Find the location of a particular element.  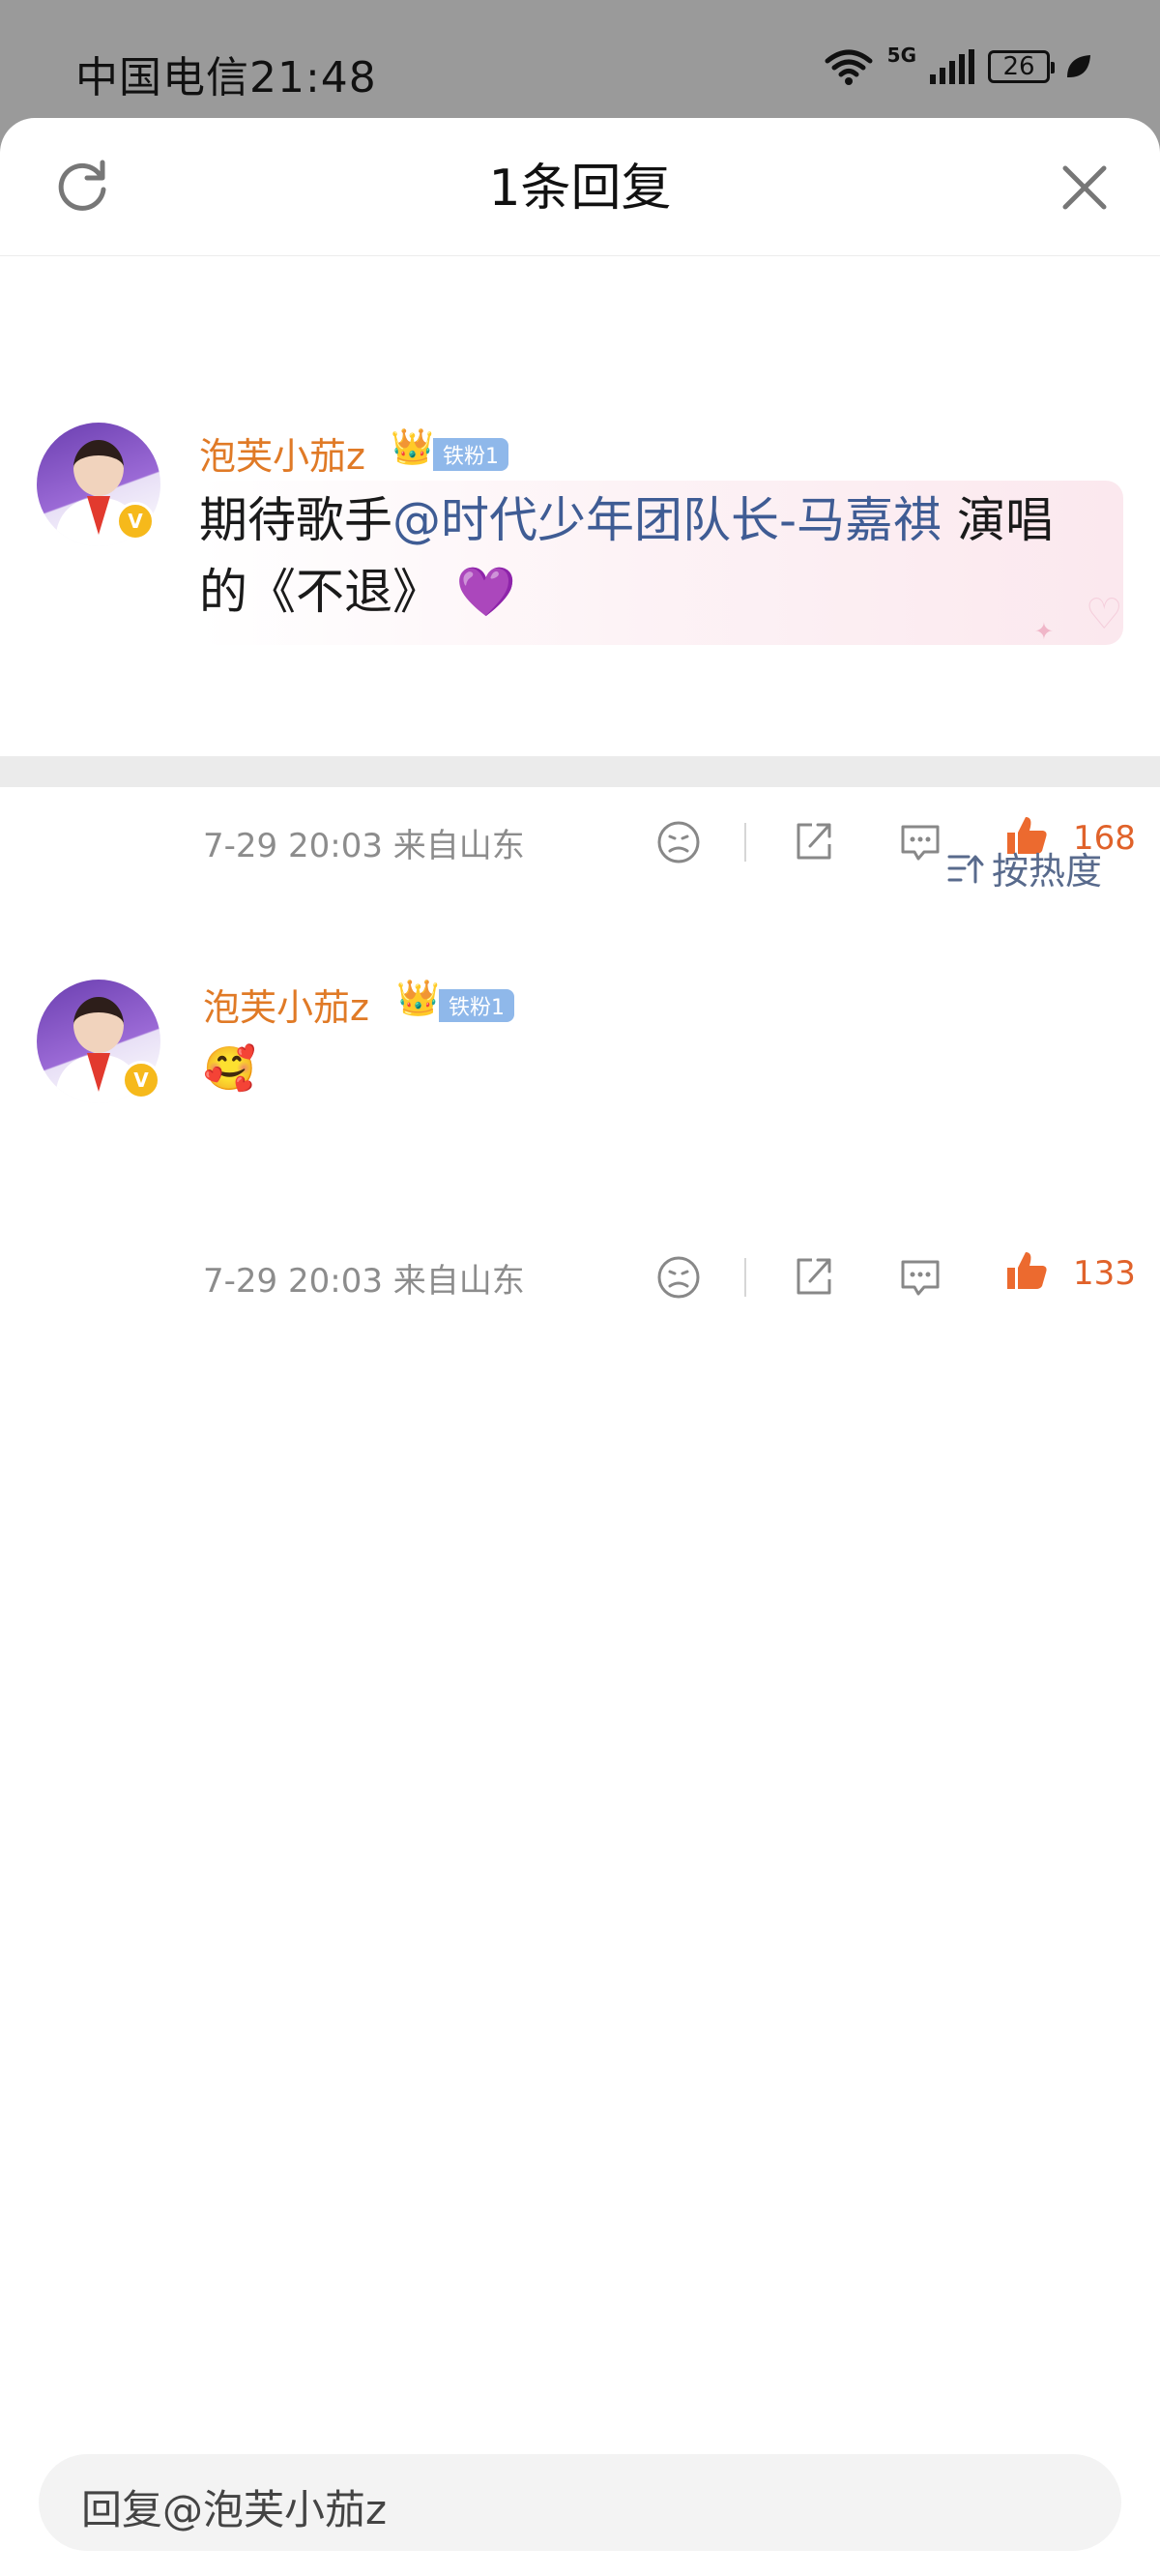

battery-icon: 26 is located at coordinates (1022, 66).